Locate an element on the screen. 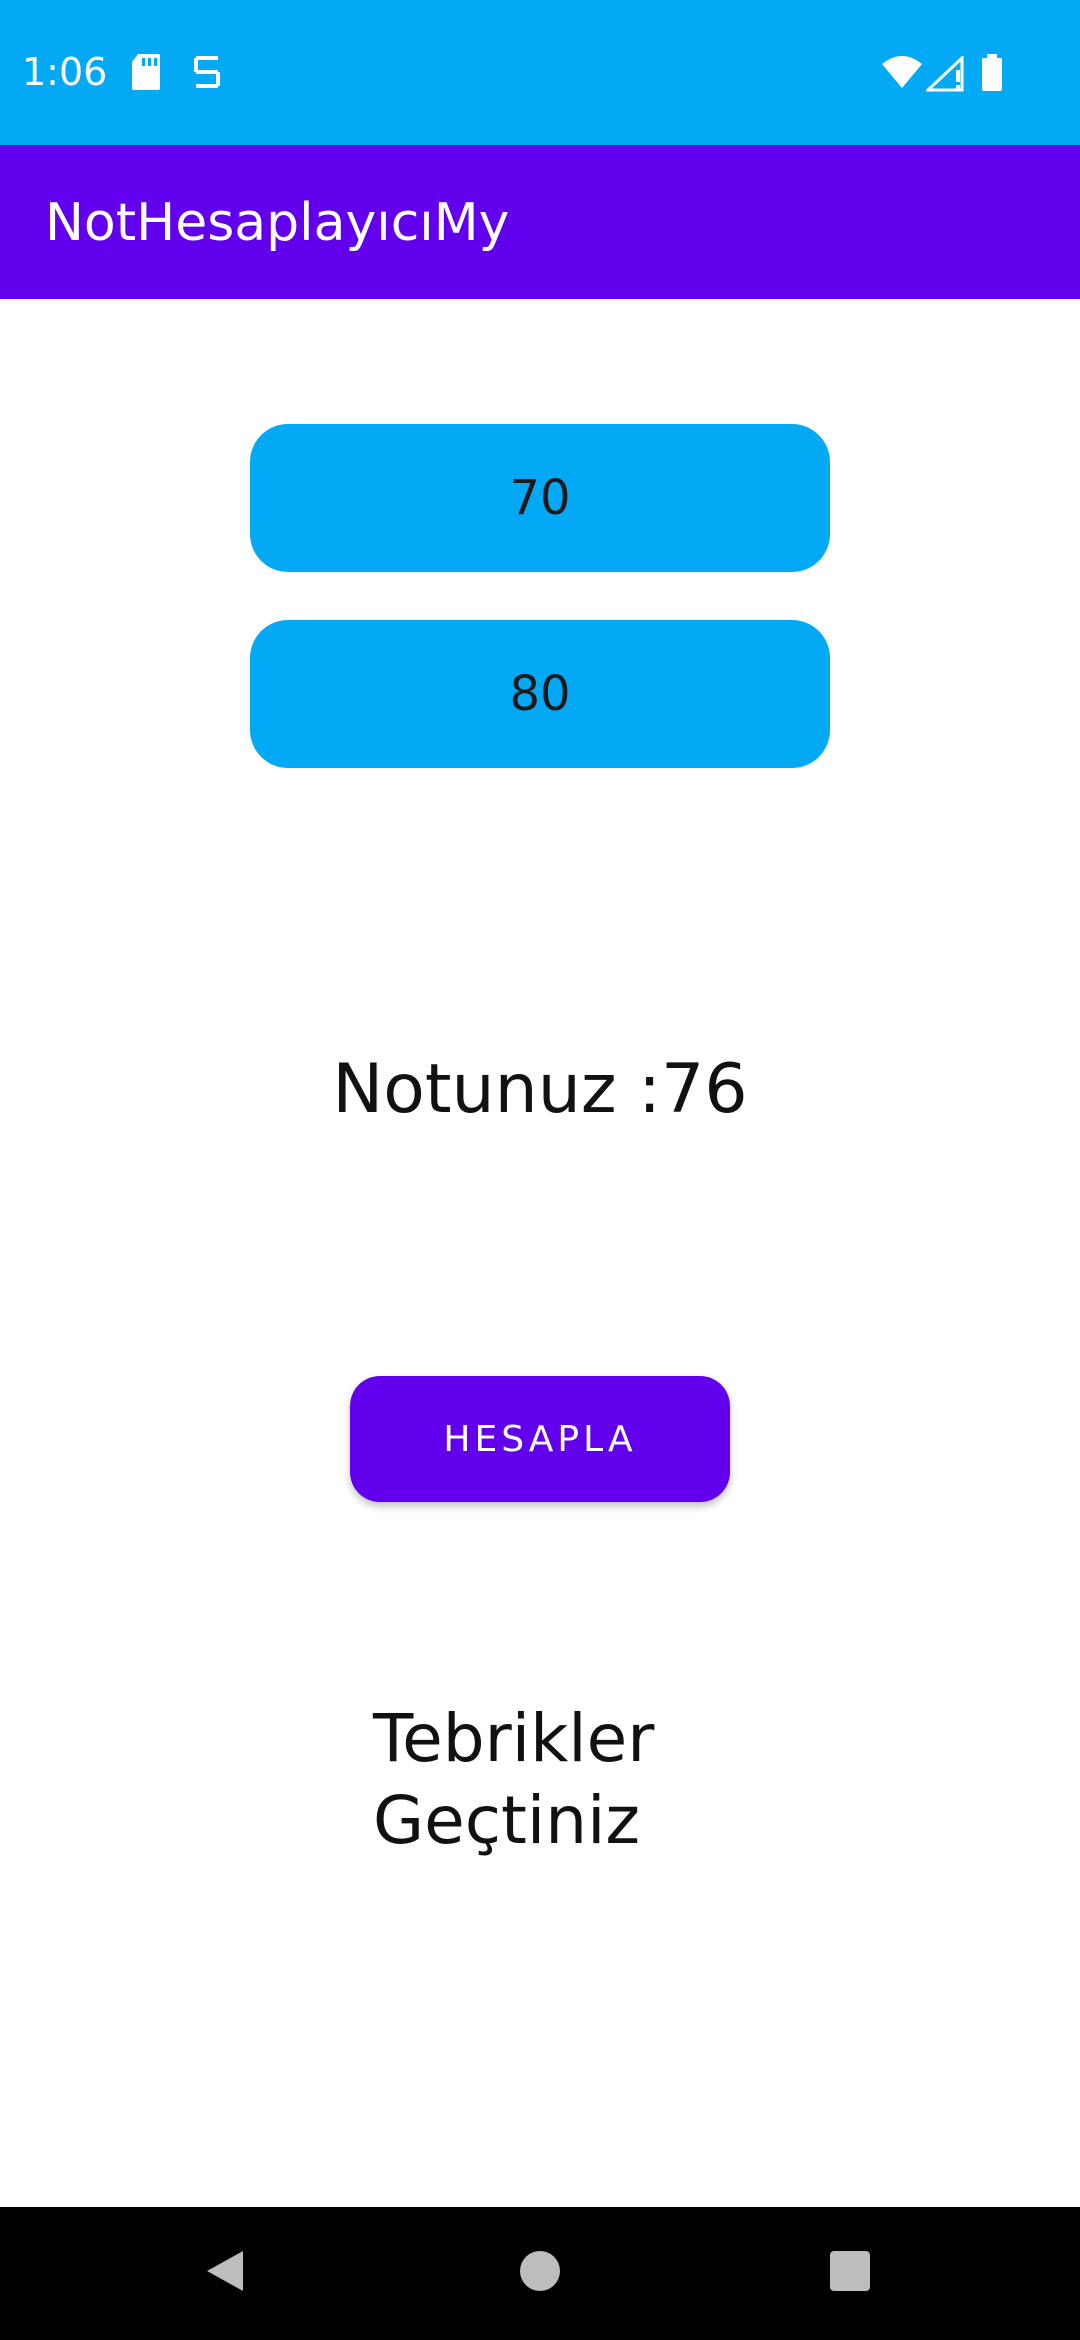  battery-icon is located at coordinates (992, 75).